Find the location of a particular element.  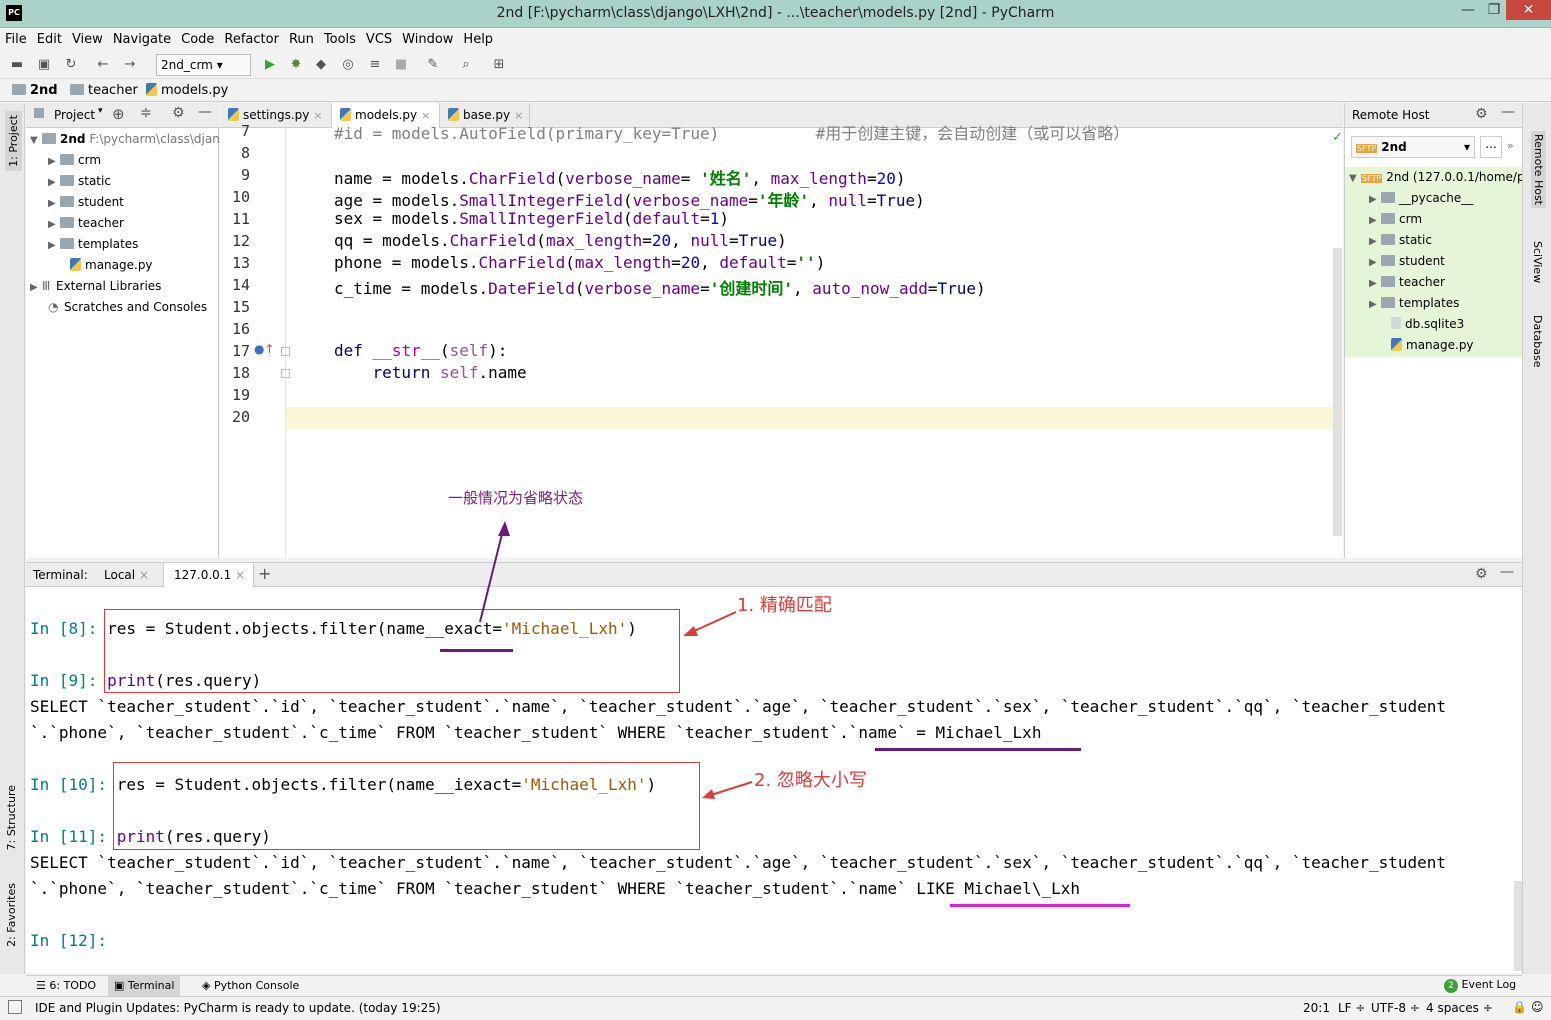

event-log-tool-button: 2 Event Log is located at coordinates (1480, 985).